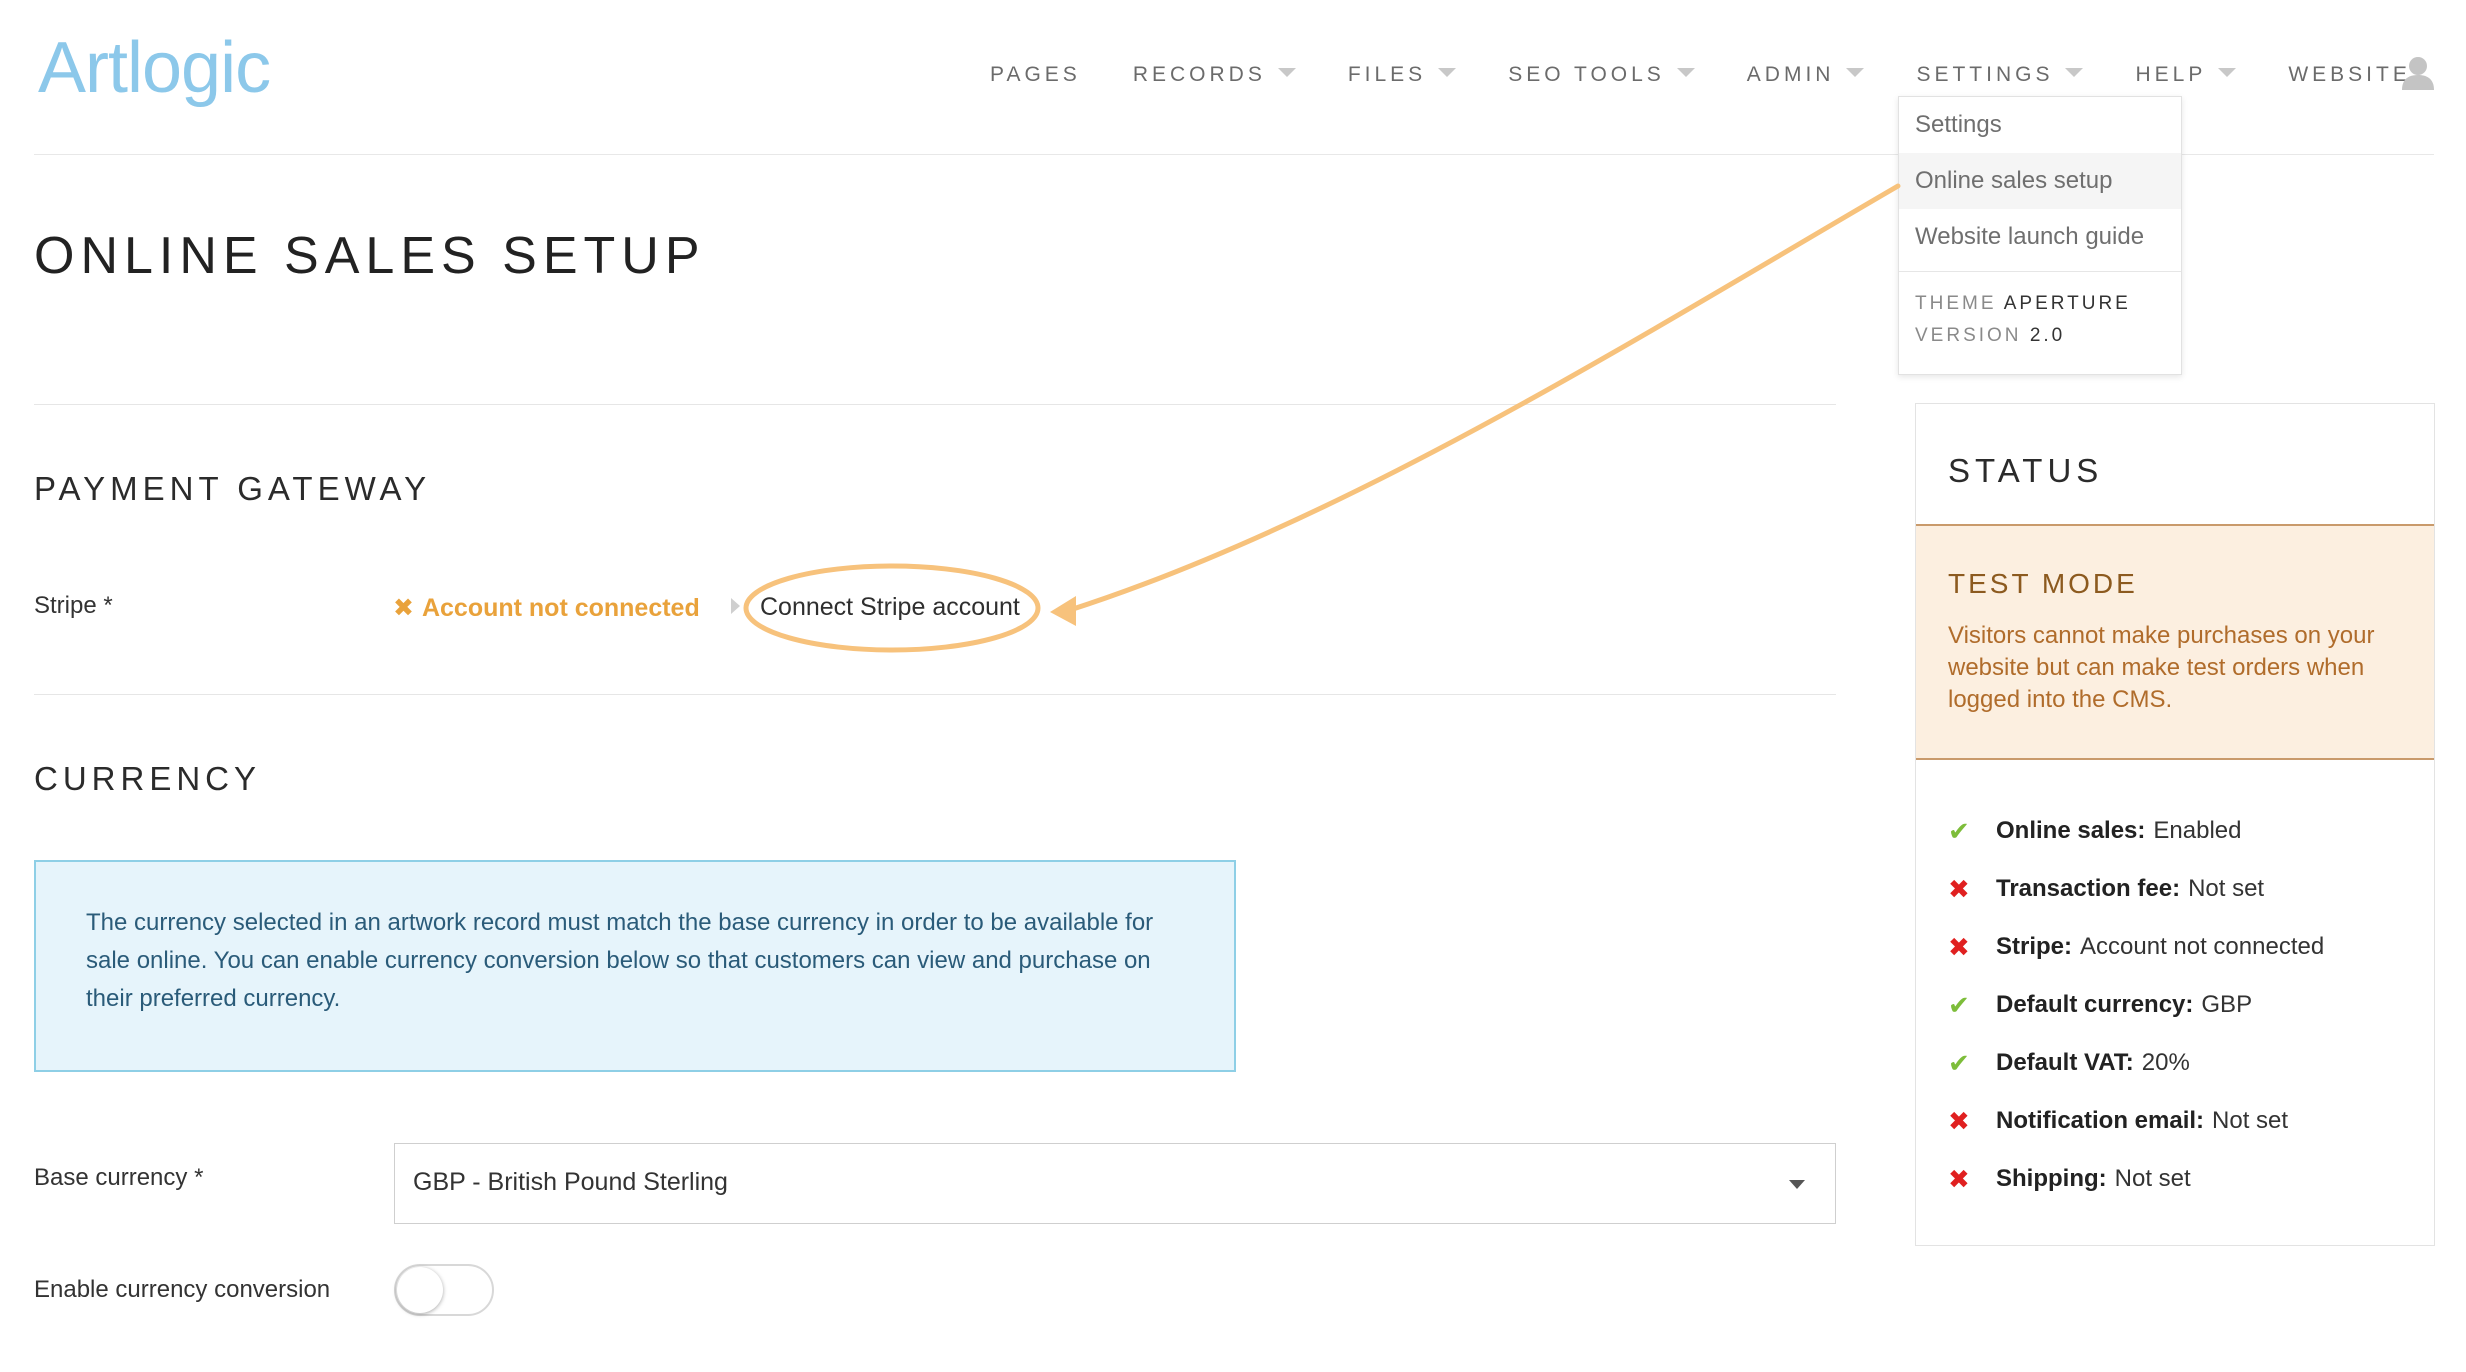 The height and width of the screenshot is (1372, 2466). What do you see at coordinates (1956, 303) in the screenshot?
I see `theme-label: THEME` at bounding box center [1956, 303].